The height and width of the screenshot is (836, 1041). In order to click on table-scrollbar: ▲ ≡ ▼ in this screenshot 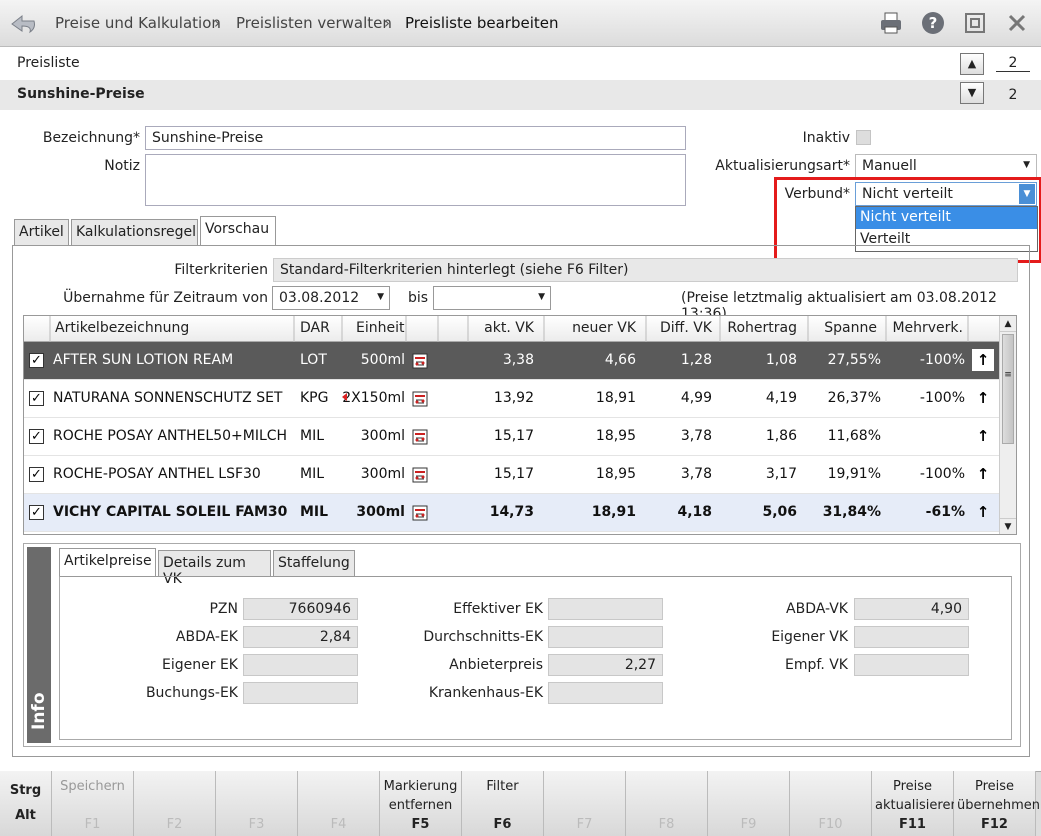, I will do `click(1007, 425)`.